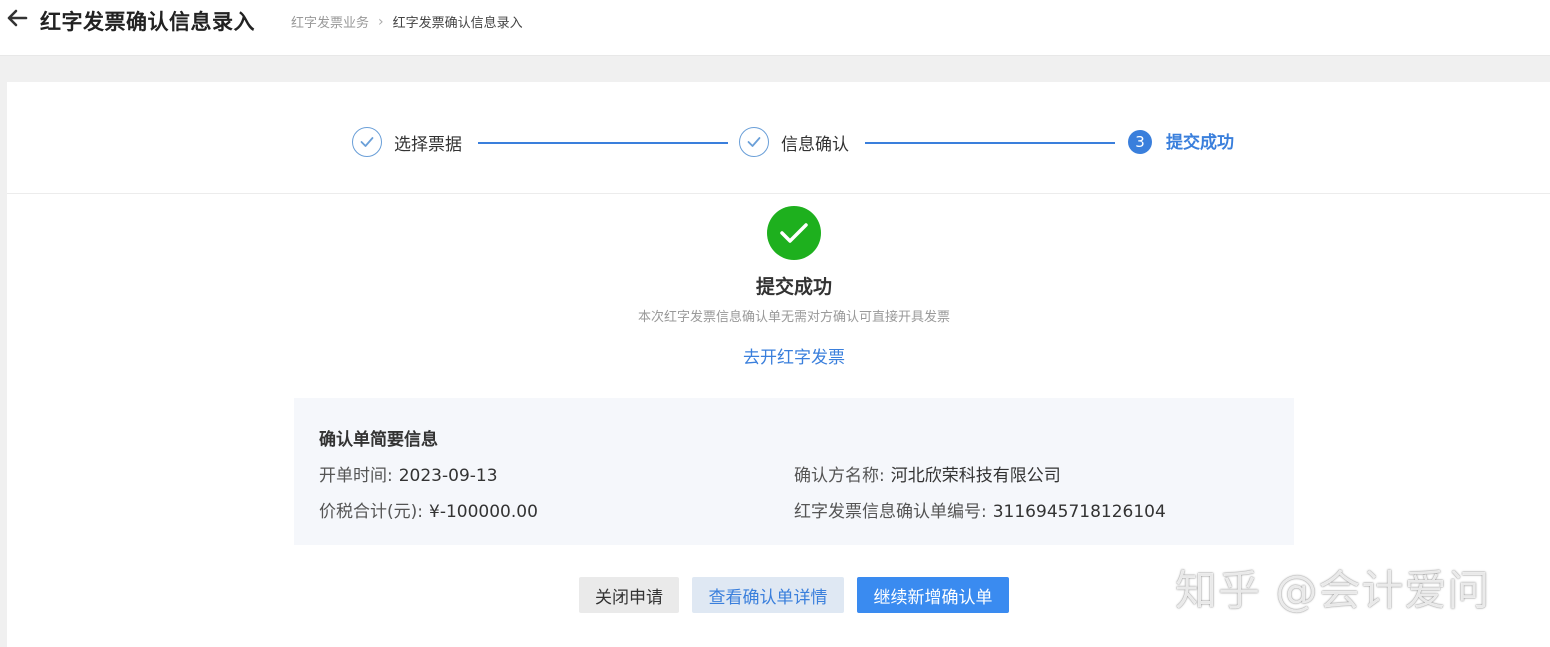 The image size is (1550, 647). Describe the element at coordinates (933, 595) in the screenshot. I see `add-new-confirmation-button: 继续新增确认单` at that location.